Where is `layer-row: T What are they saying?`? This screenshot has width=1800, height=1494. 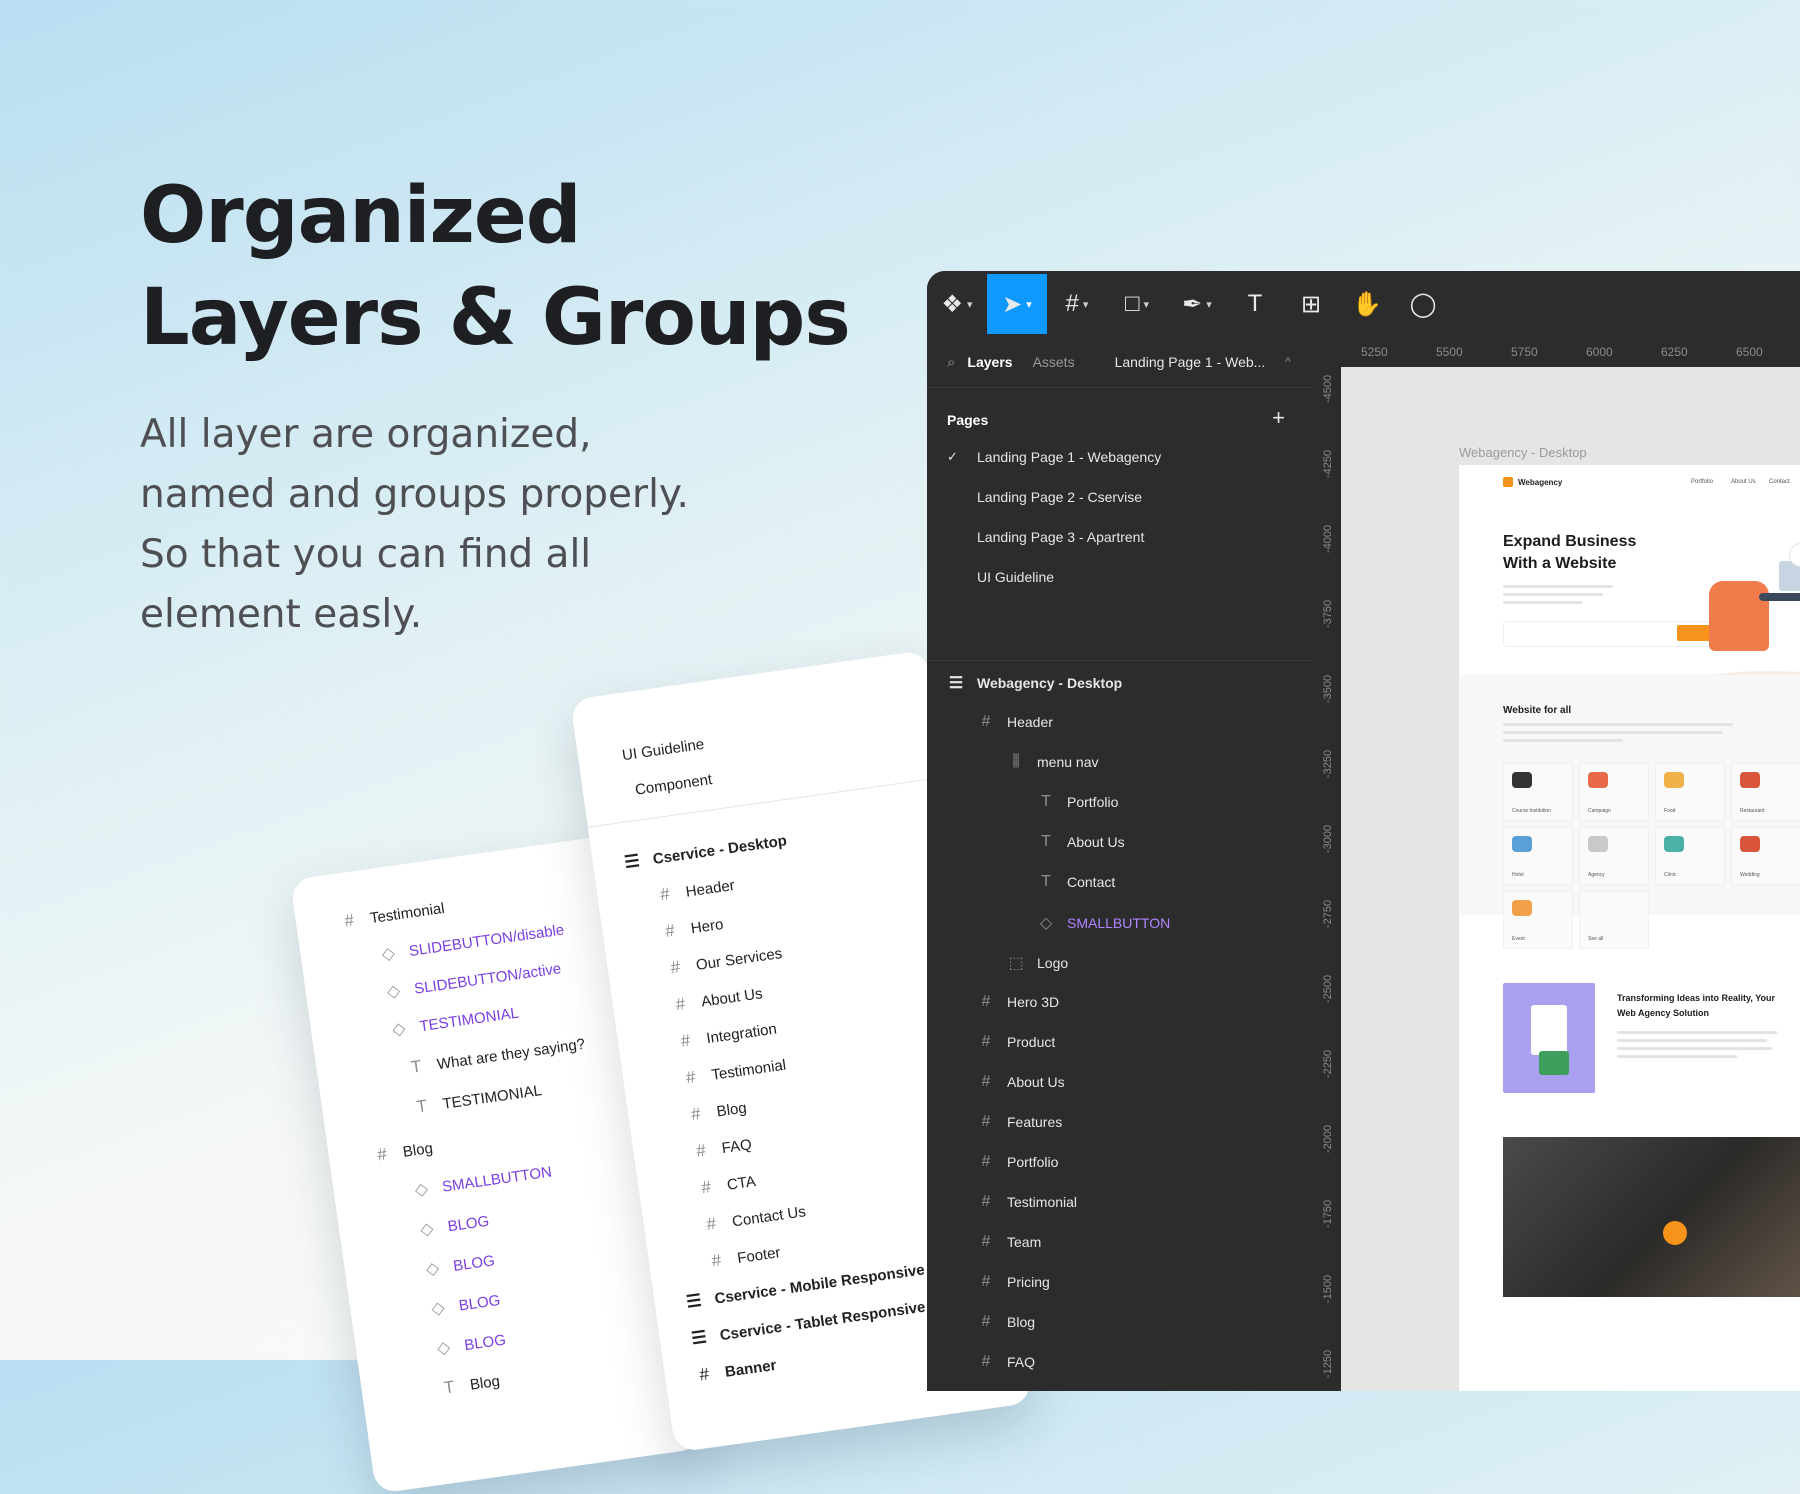
layer-row: T What are they saying? is located at coordinates (496, 1056).